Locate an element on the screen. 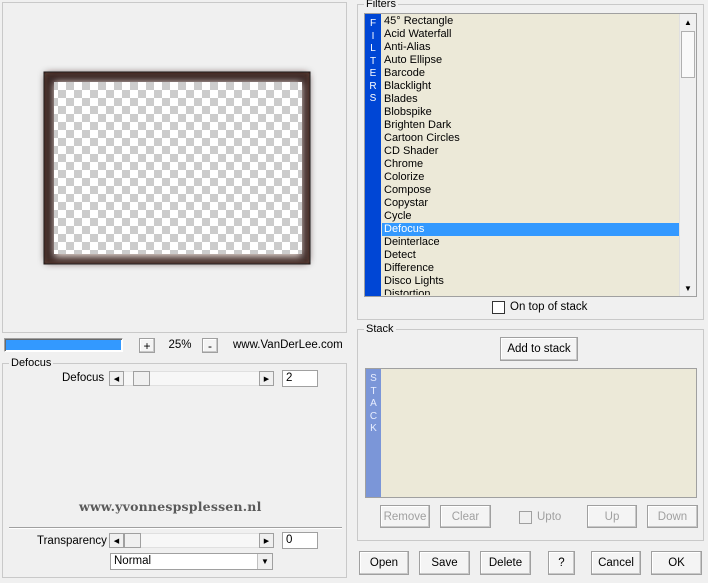 The height and width of the screenshot is (583, 708). delete-button: Delete is located at coordinates (505, 563).